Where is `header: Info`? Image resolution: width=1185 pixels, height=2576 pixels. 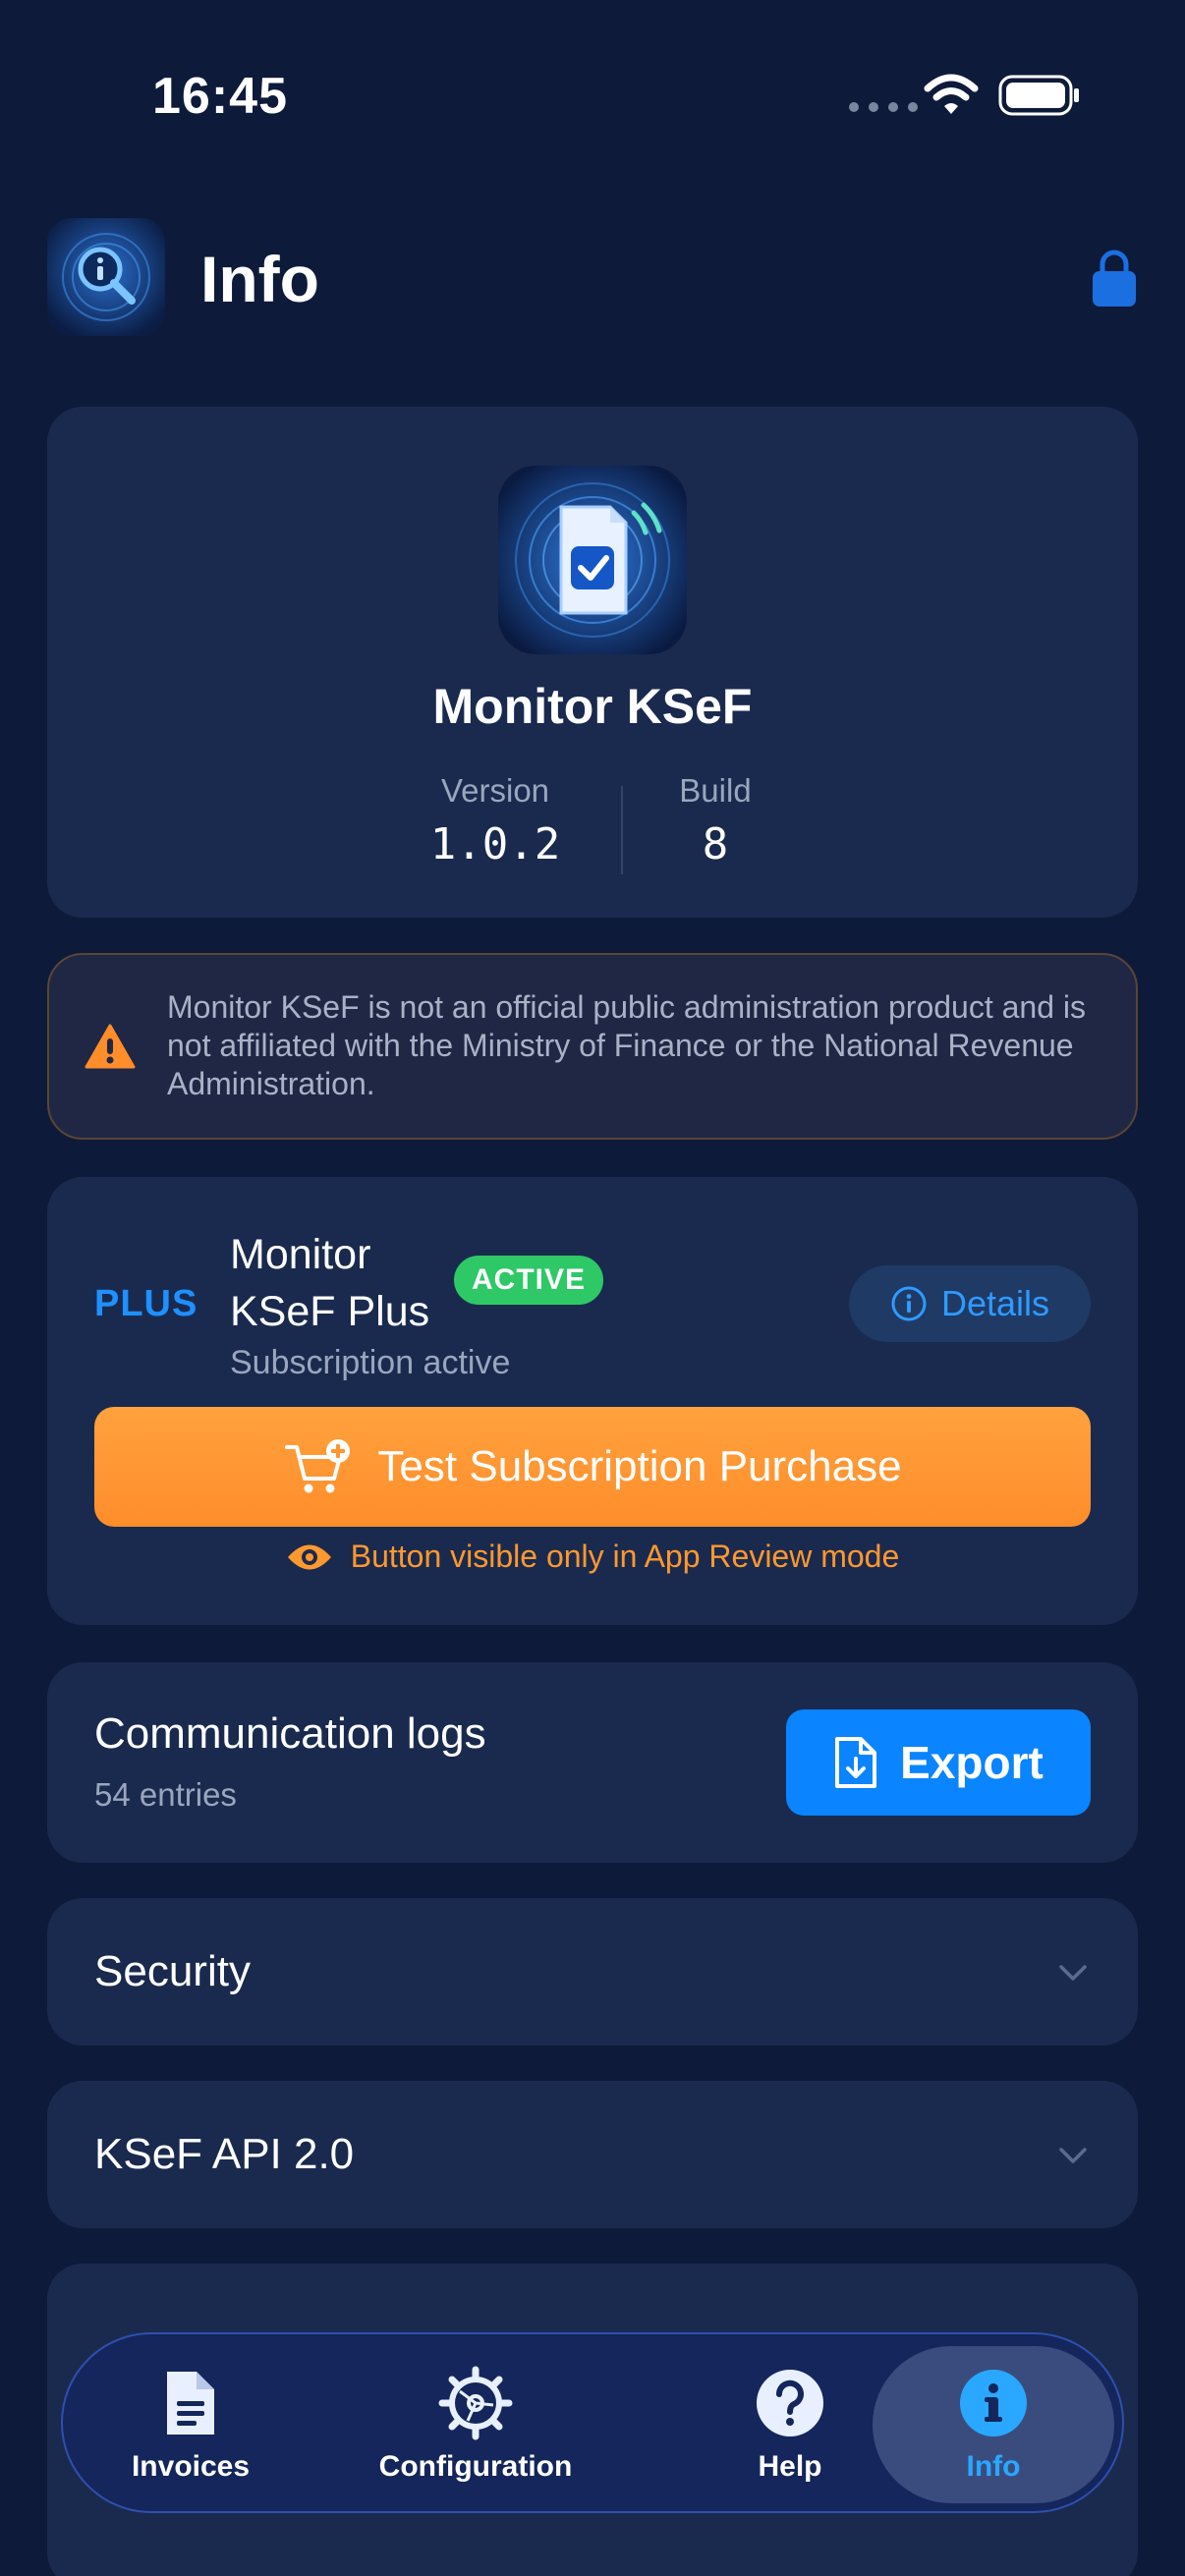
header: Info is located at coordinates (592, 277).